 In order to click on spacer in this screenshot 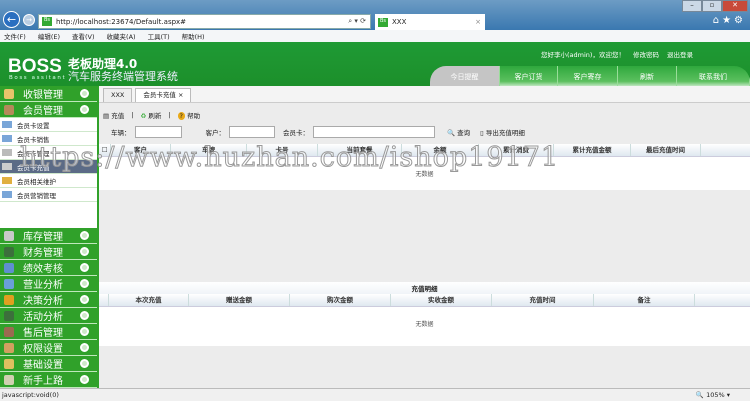, I will do `click(104, 300)`.